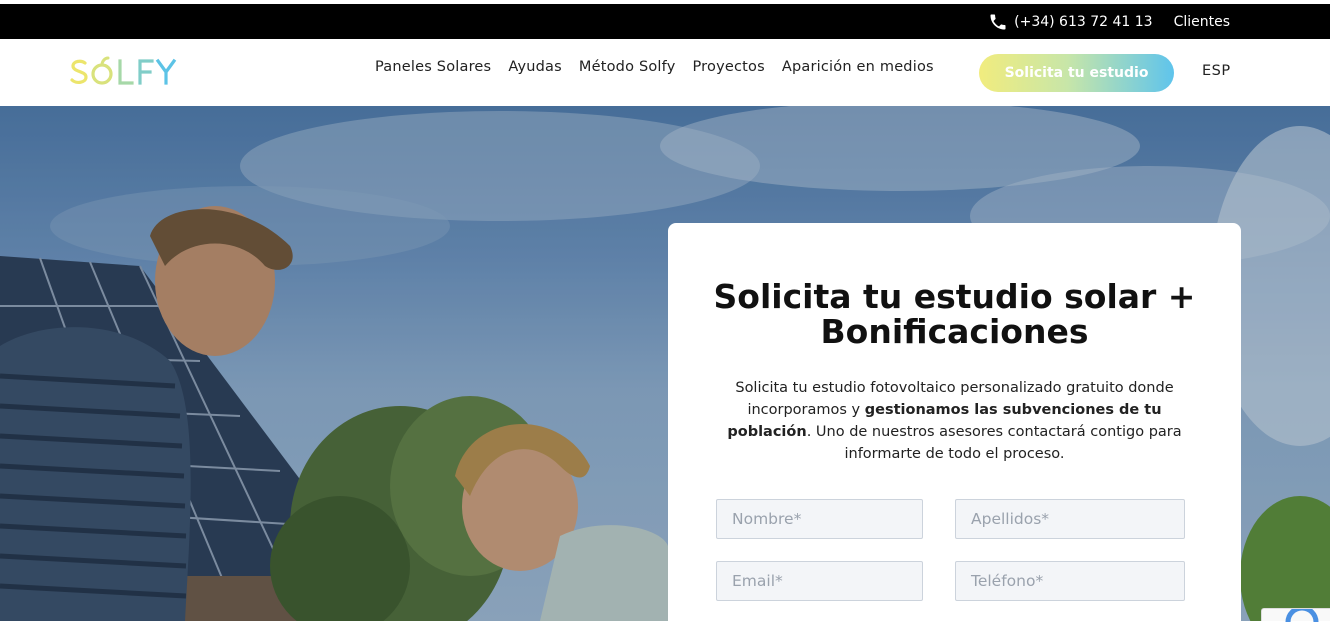 Image resolution: width=1330 pixels, height=643 pixels. What do you see at coordinates (858, 67) in the screenshot?
I see `nav-aparicion-medios: Aparición en medios` at bounding box center [858, 67].